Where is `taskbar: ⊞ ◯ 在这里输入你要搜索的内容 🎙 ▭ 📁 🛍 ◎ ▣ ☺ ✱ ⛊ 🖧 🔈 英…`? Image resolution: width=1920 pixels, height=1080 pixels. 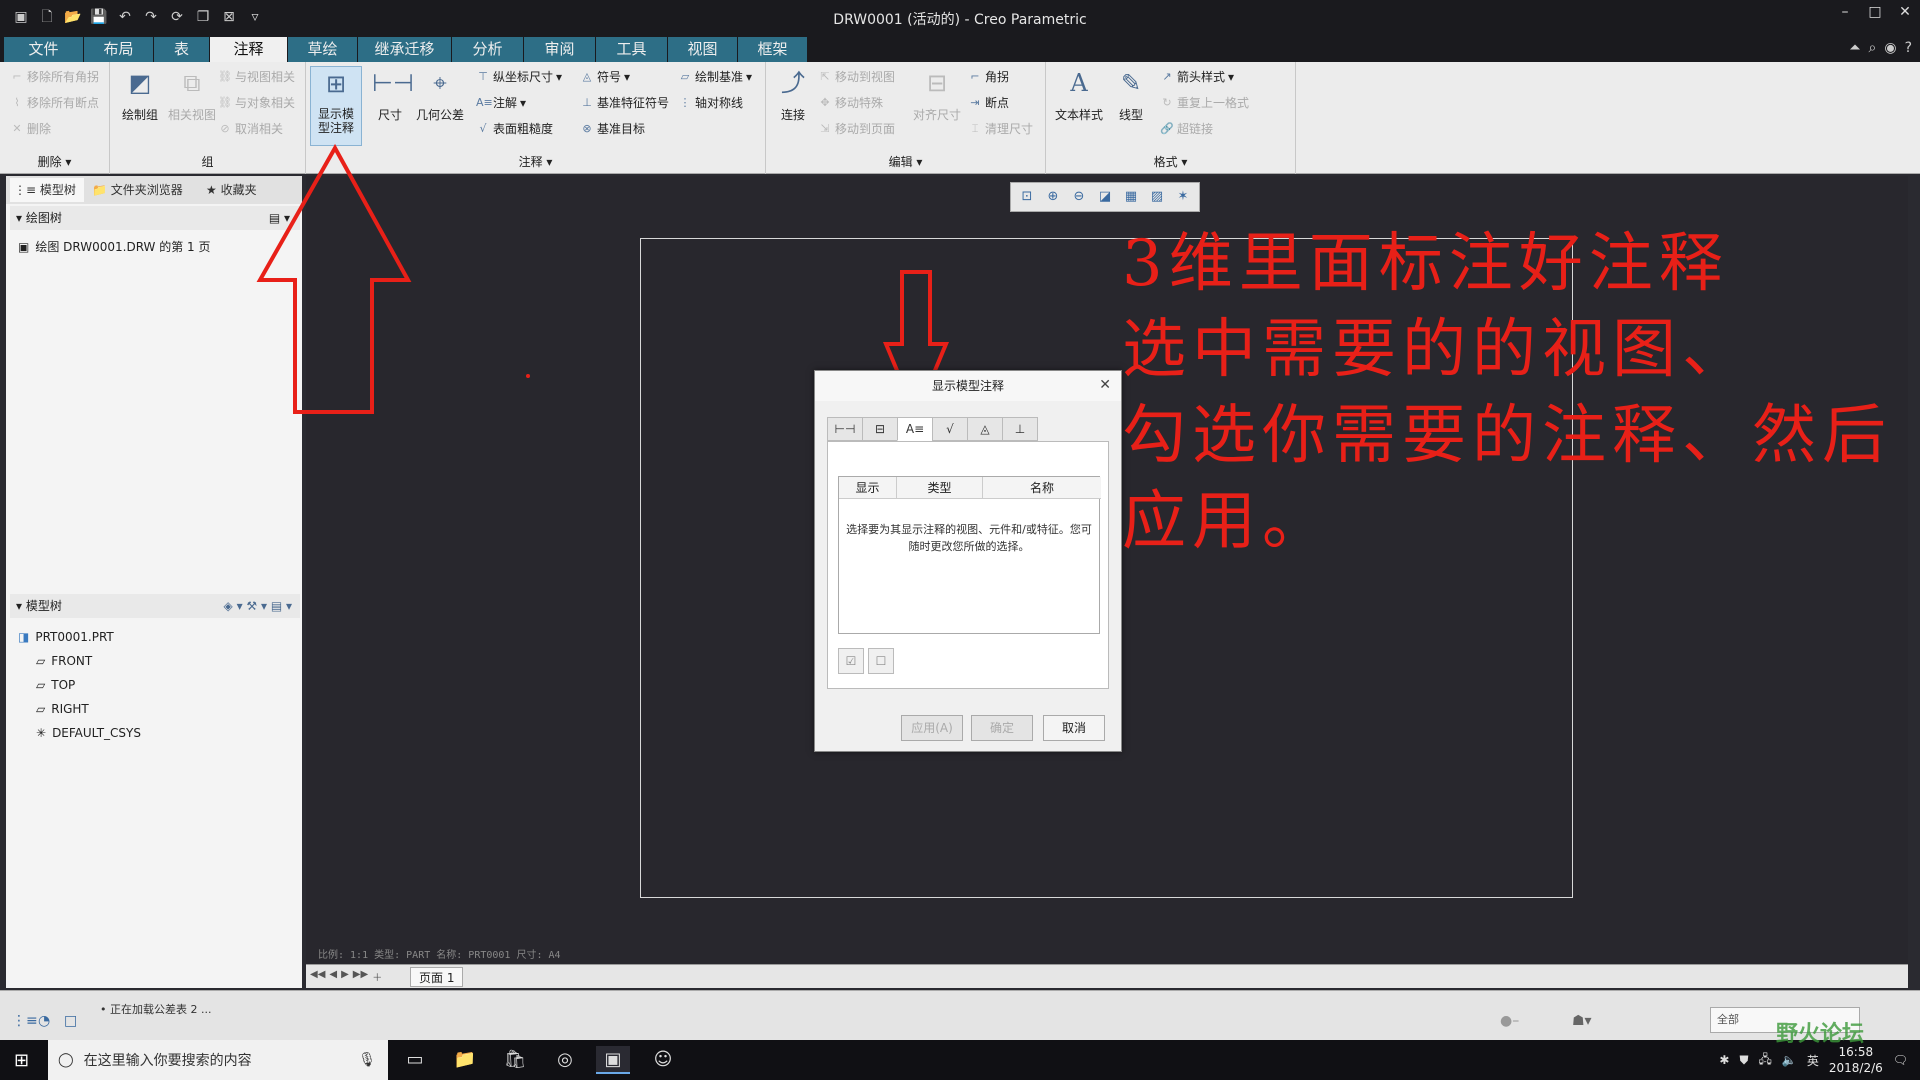
taskbar: ⊞ ◯ 在这里输入你要搜索的内容 🎙 ▭ 📁 🛍 ◎ ▣ ☺ ✱ ⛊ 🖧 🔈 英… is located at coordinates (960, 1060).